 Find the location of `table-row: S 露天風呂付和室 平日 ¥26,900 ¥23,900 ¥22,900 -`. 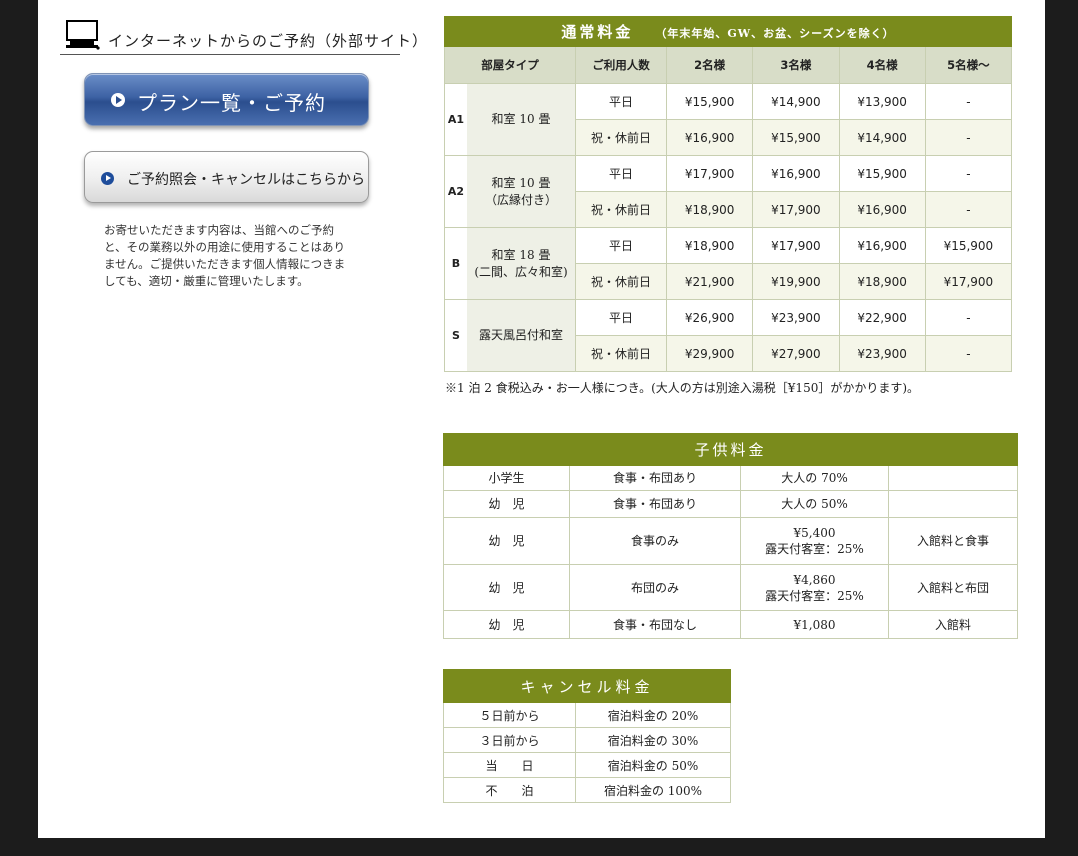

table-row: S 露天風呂付和室 平日 ¥26,900 ¥23,900 ¥22,900 - is located at coordinates (728, 335).